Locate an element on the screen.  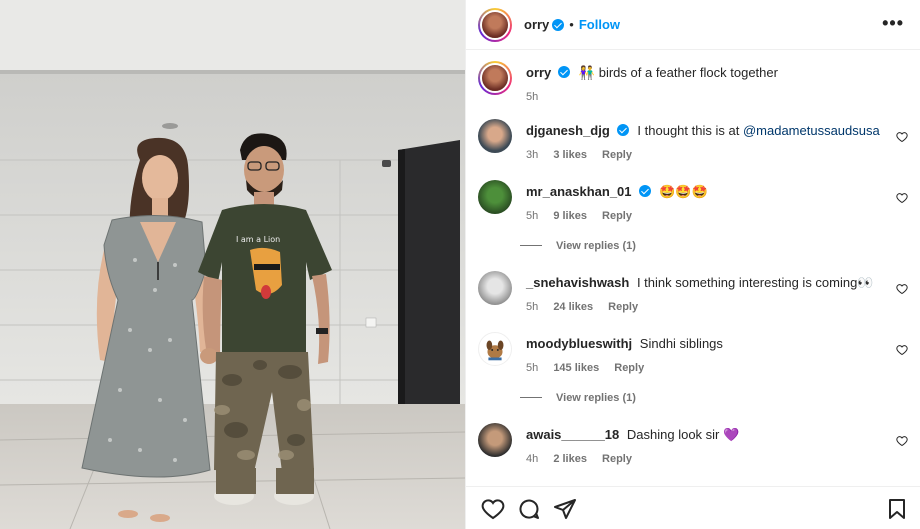
like-heart-icon is located at coordinates (493, 509).